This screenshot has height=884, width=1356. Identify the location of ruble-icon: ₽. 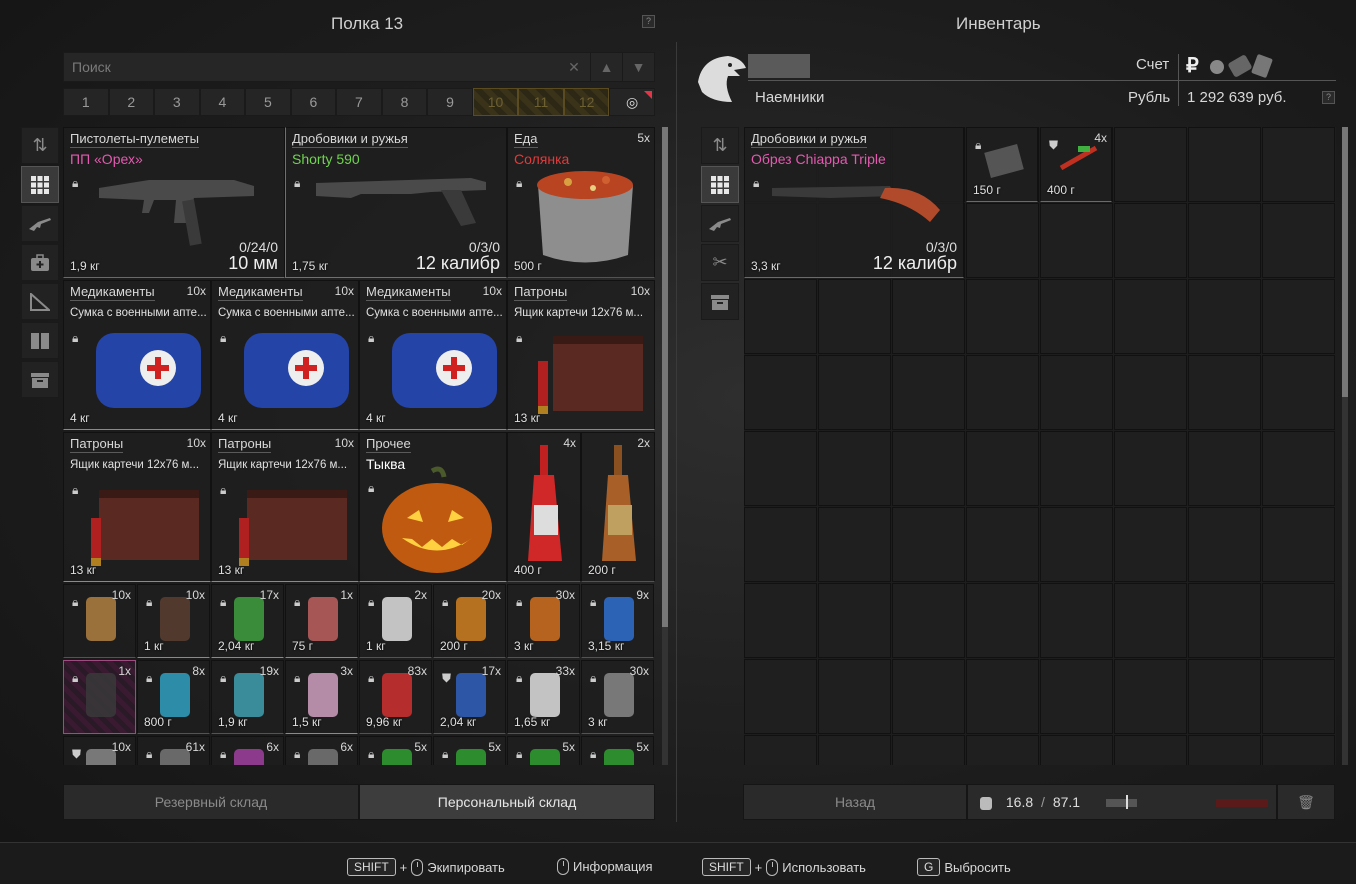
(1192, 65).